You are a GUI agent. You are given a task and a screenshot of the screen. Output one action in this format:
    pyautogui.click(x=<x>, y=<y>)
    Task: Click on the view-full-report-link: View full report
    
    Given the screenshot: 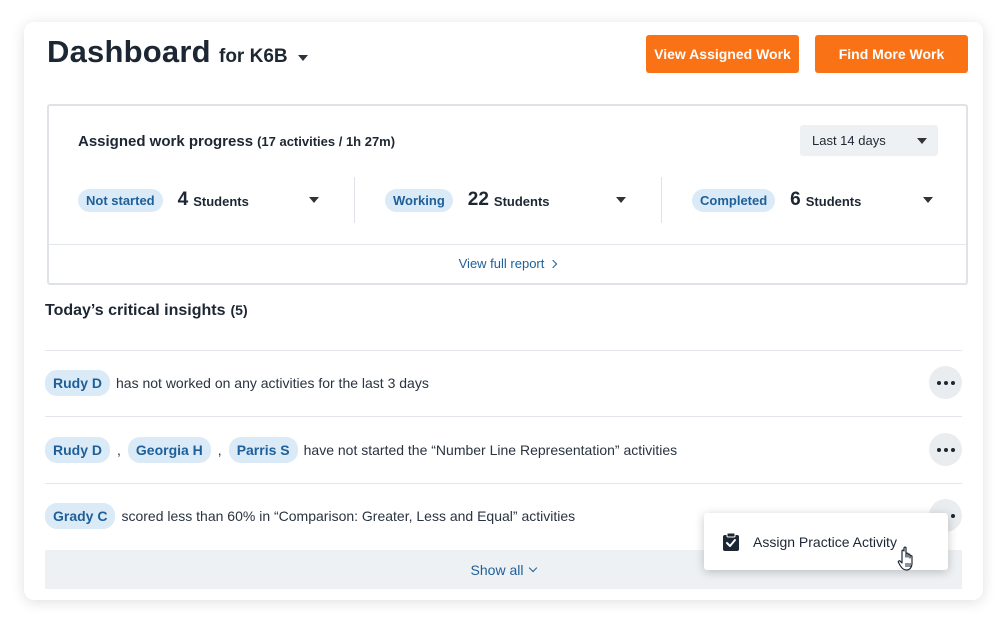 What is the action you would take?
    pyautogui.click(x=507, y=263)
    